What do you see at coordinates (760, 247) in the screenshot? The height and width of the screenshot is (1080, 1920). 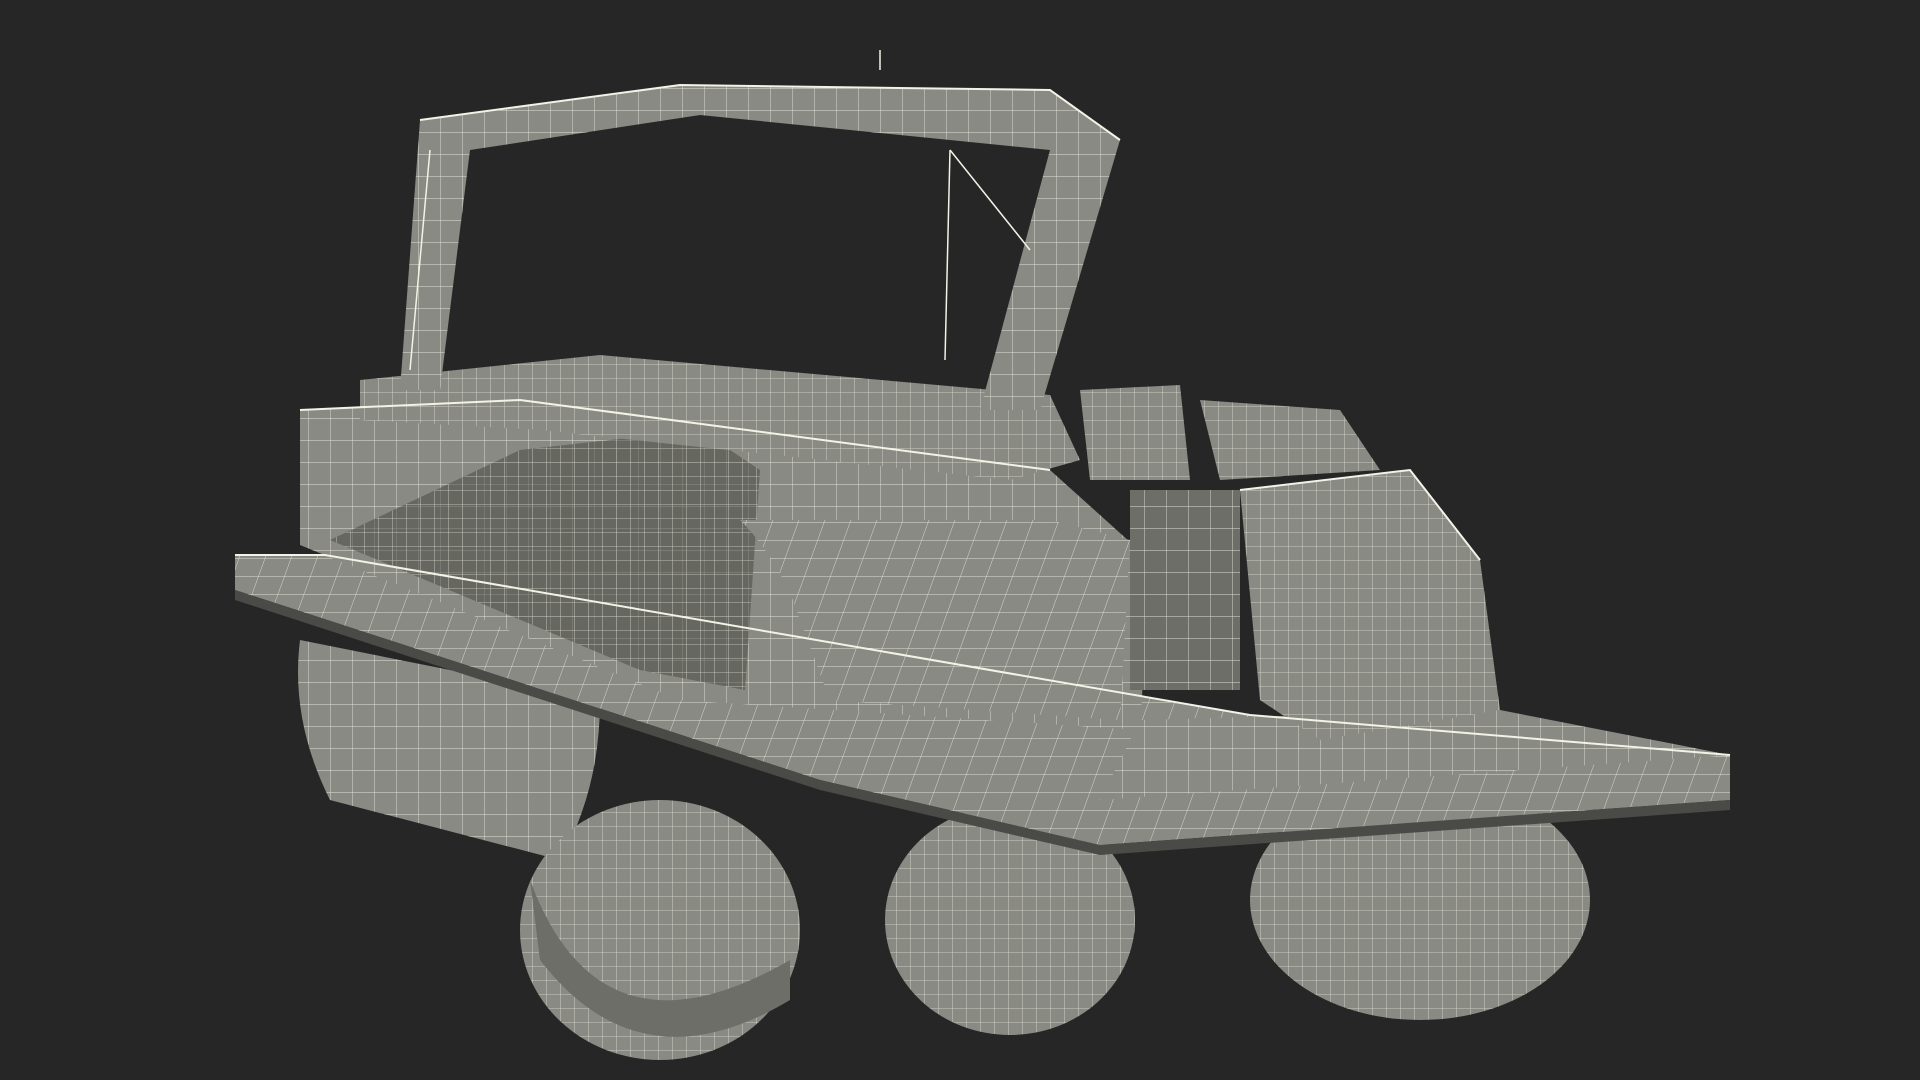 I see `tower-frame` at bounding box center [760, 247].